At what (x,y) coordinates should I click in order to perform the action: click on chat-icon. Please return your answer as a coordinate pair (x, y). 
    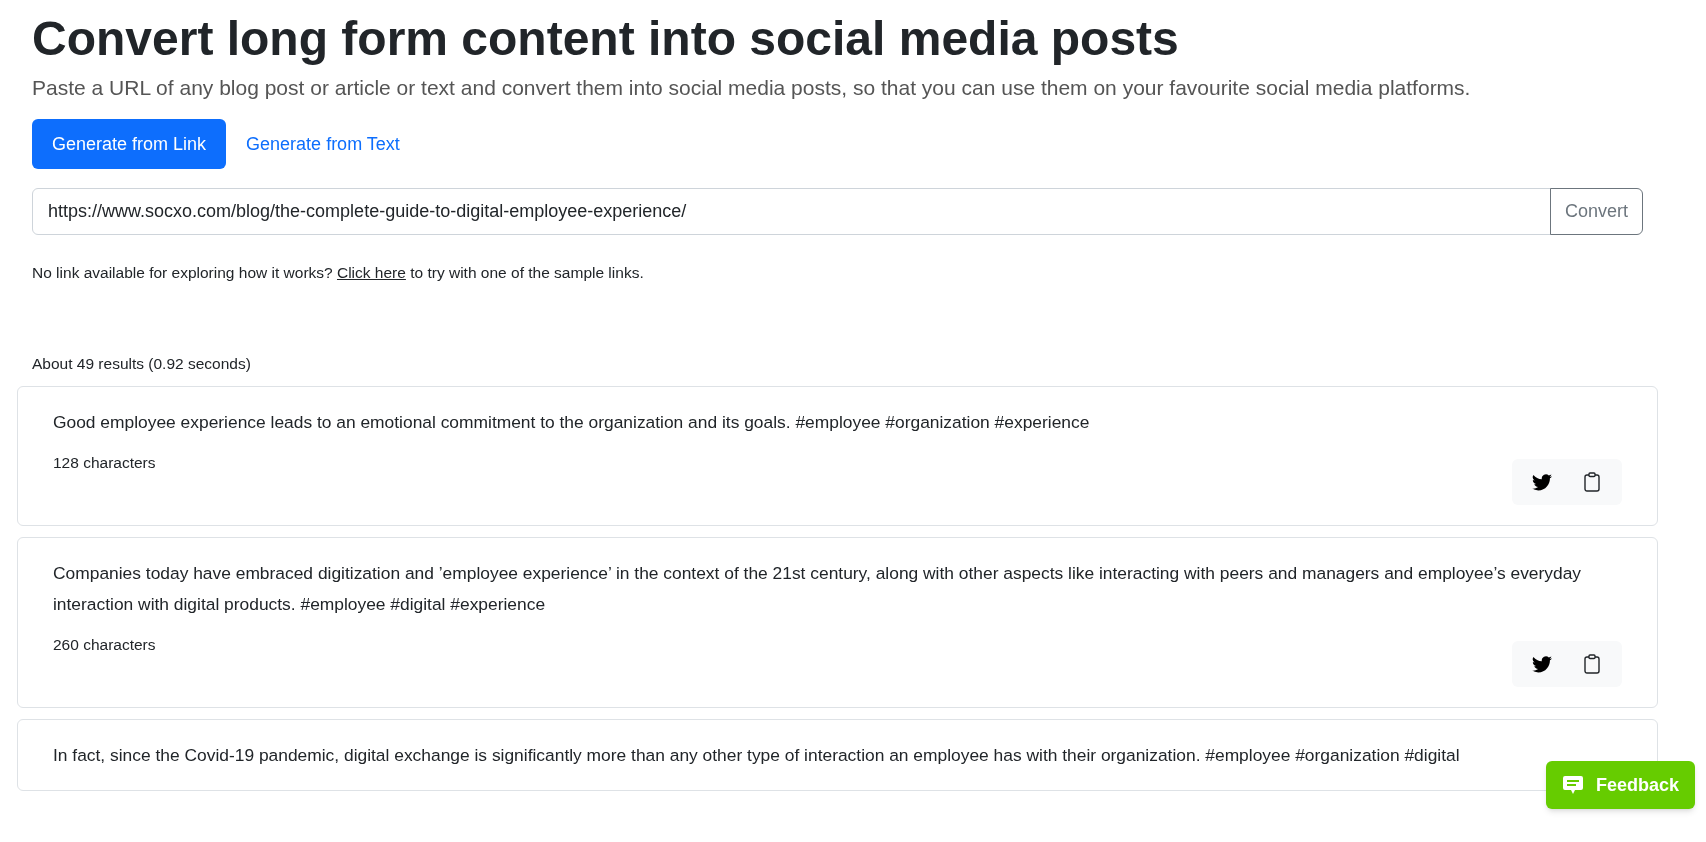
    Looking at the image, I should click on (1572, 785).